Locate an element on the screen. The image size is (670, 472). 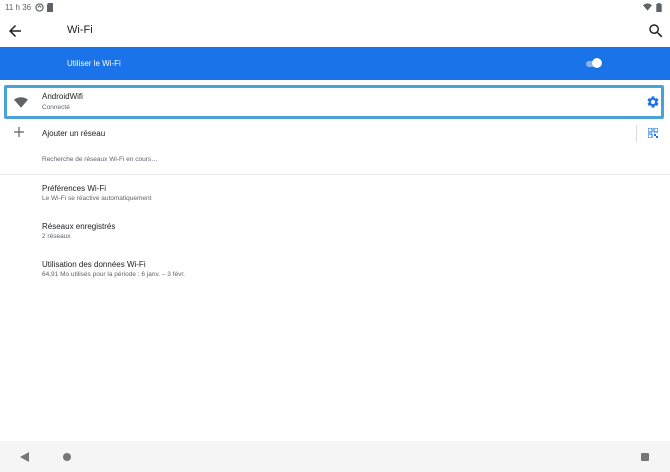
network-name: AndroidWifi is located at coordinates (62, 96).